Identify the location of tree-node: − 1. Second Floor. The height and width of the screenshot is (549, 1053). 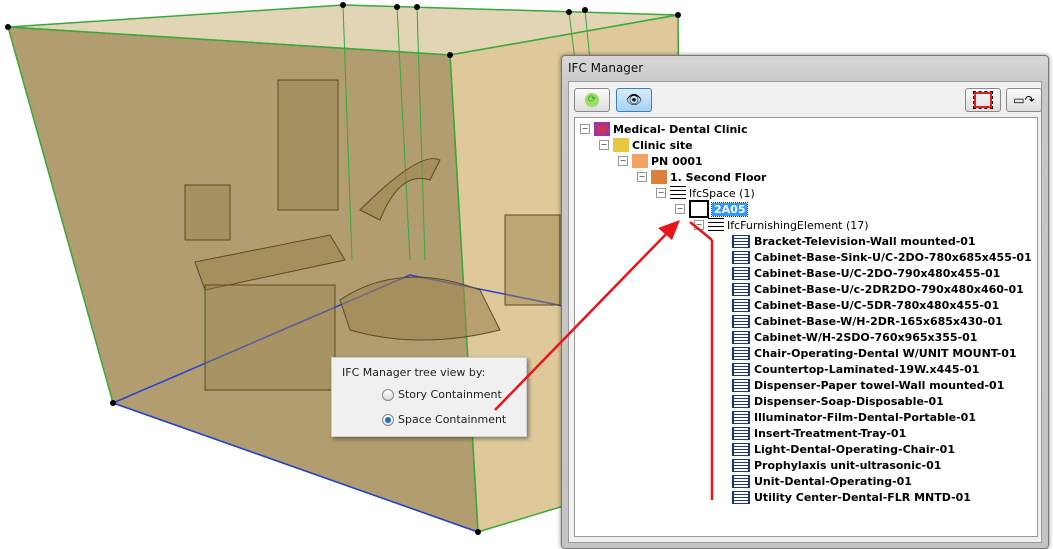
(701, 177).